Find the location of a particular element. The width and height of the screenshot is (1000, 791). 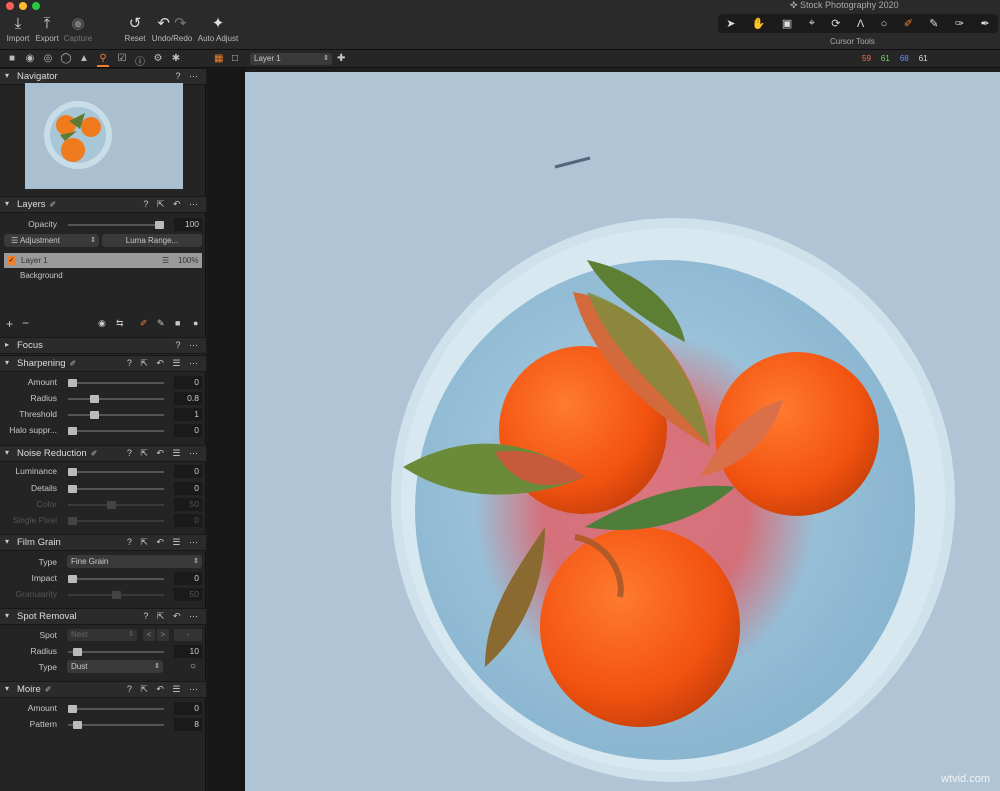

next-spot-button: > is located at coordinates (163, 635).